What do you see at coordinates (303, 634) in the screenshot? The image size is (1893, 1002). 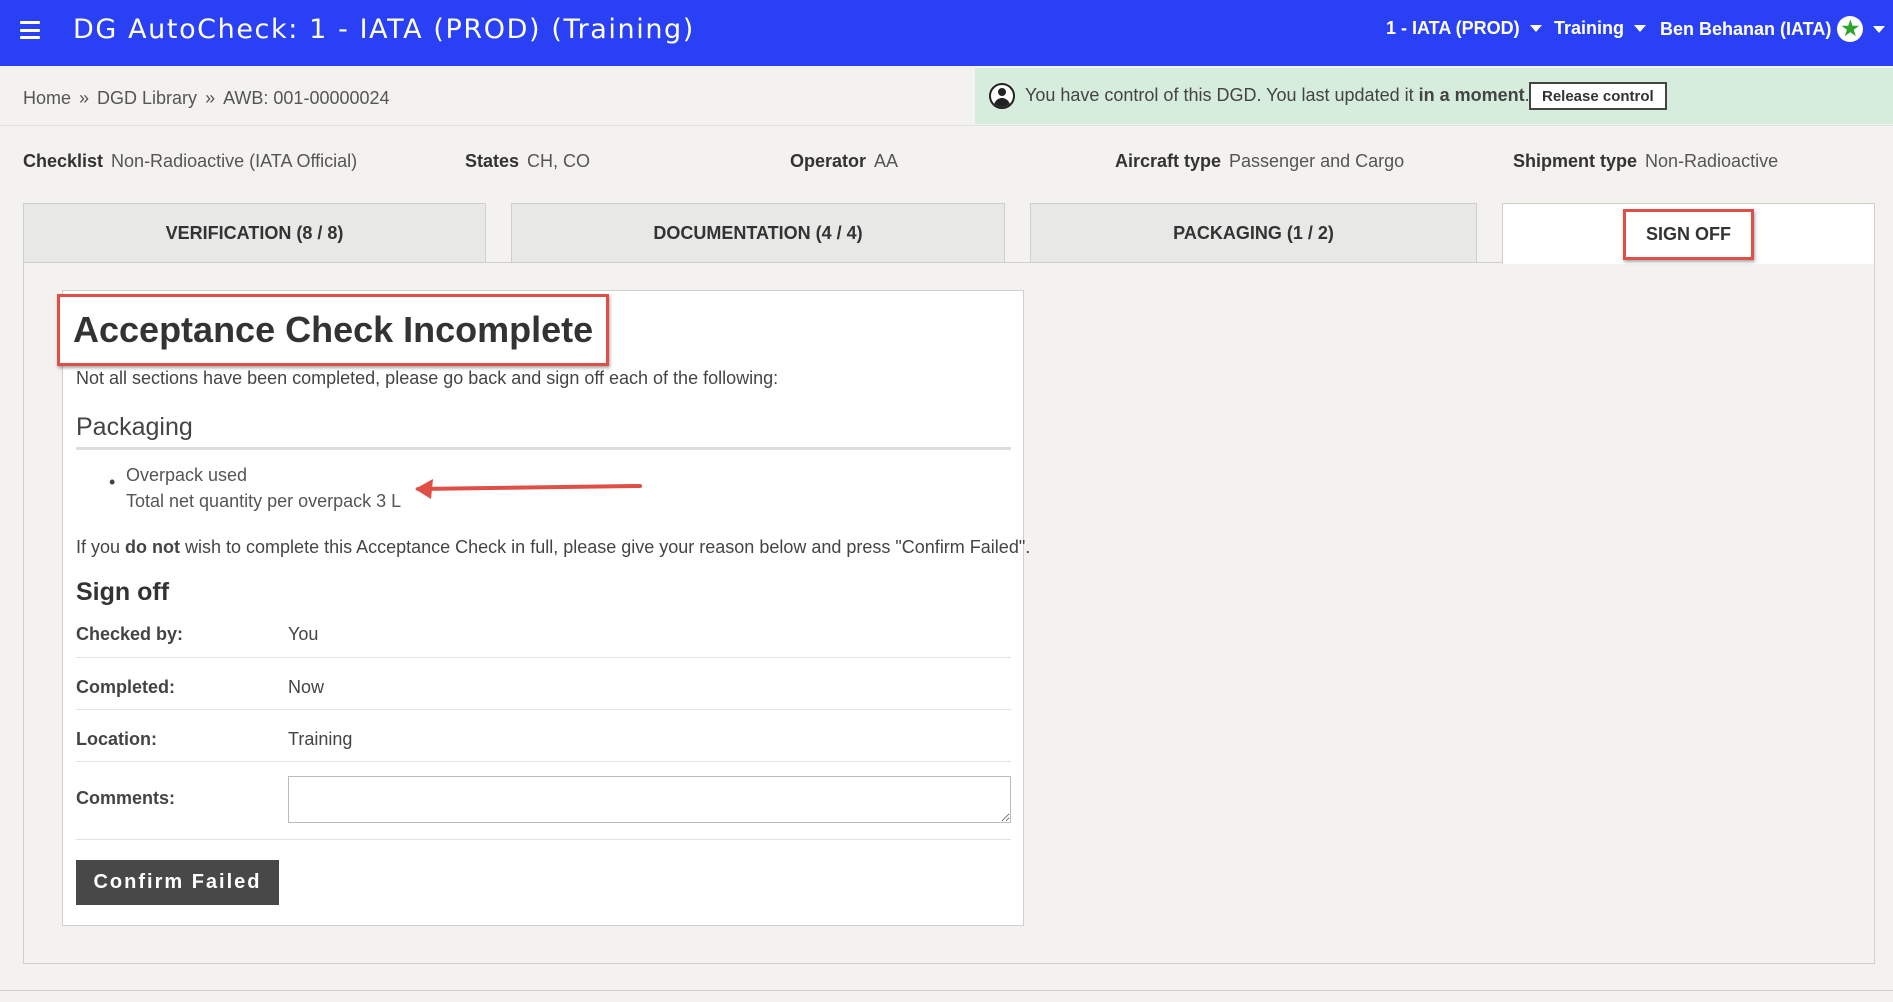 I see `checked-by-value: You` at bounding box center [303, 634].